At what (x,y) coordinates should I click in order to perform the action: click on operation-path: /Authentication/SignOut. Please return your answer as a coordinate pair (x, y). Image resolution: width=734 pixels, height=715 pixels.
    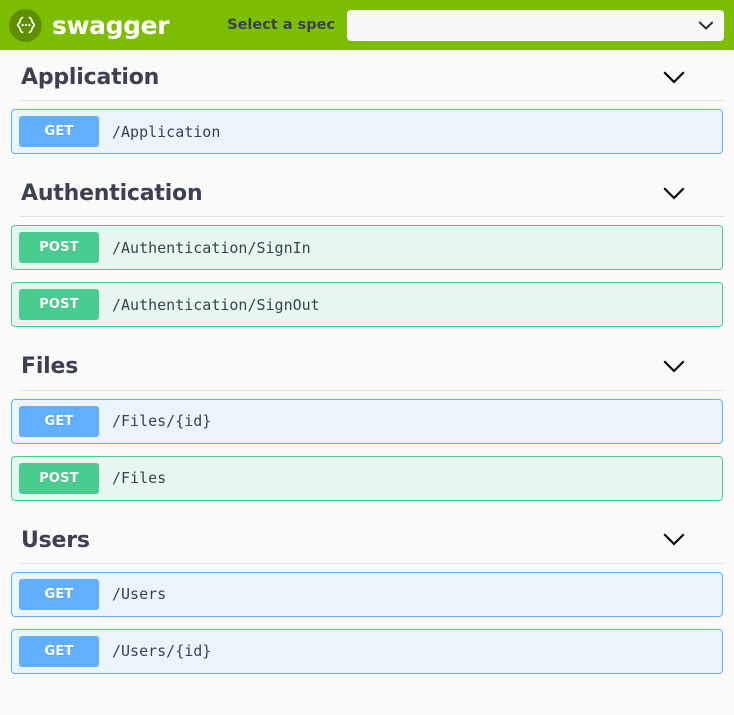
    Looking at the image, I should click on (216, 304).